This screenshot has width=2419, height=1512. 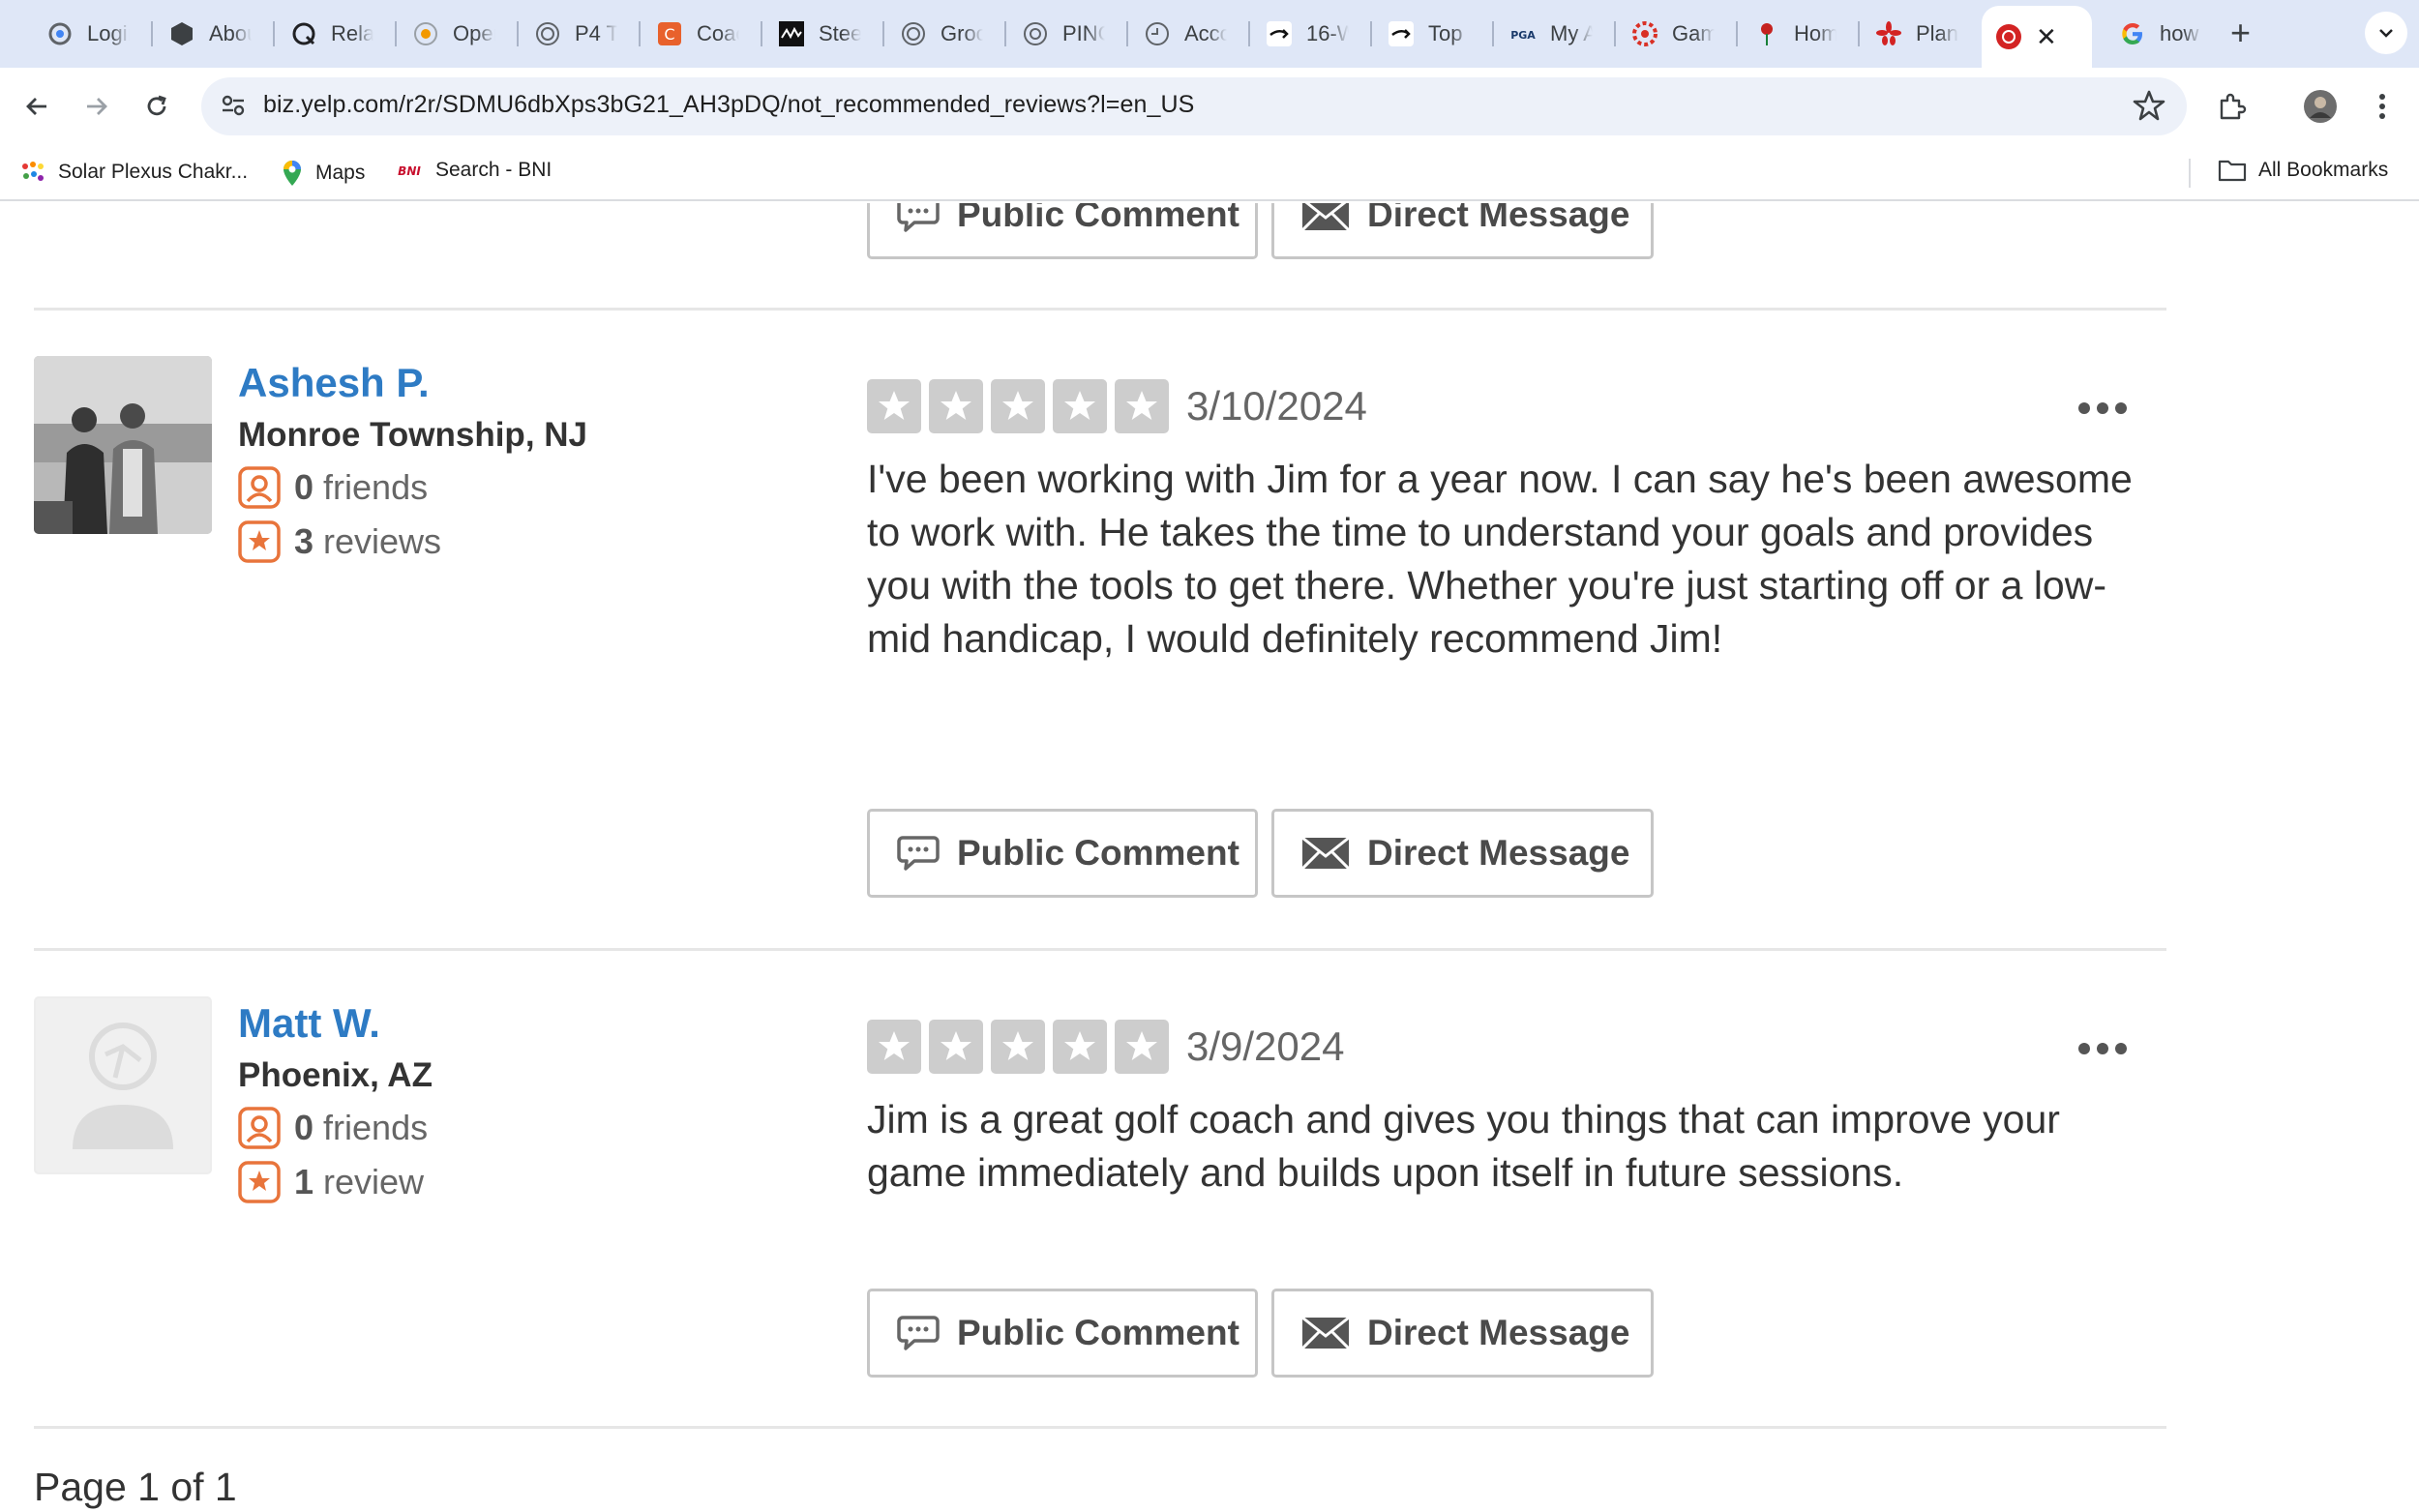 I want to click on user-reviews-stat: 3 reviews, so click(x=339, y=541).